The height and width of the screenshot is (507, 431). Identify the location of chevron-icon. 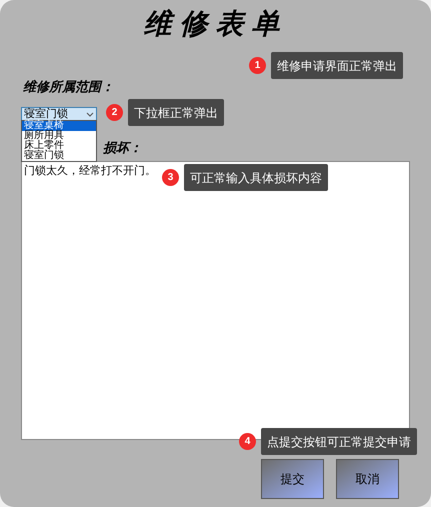
(90, 114).